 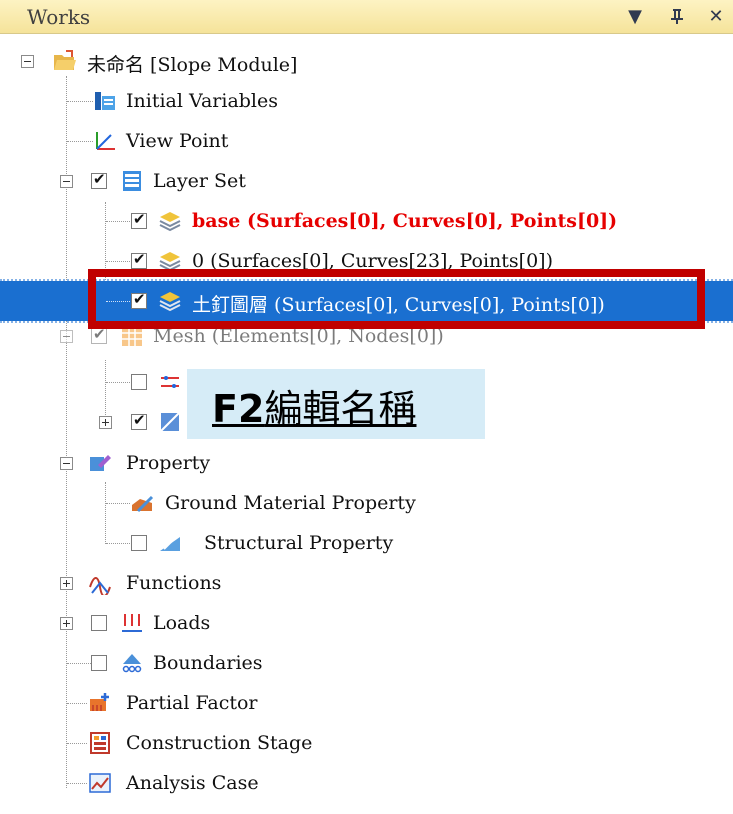 What do you see at coordinates (105, 141) in the screenshot?
I see `axis-icon` at bounding box center [105, 141].